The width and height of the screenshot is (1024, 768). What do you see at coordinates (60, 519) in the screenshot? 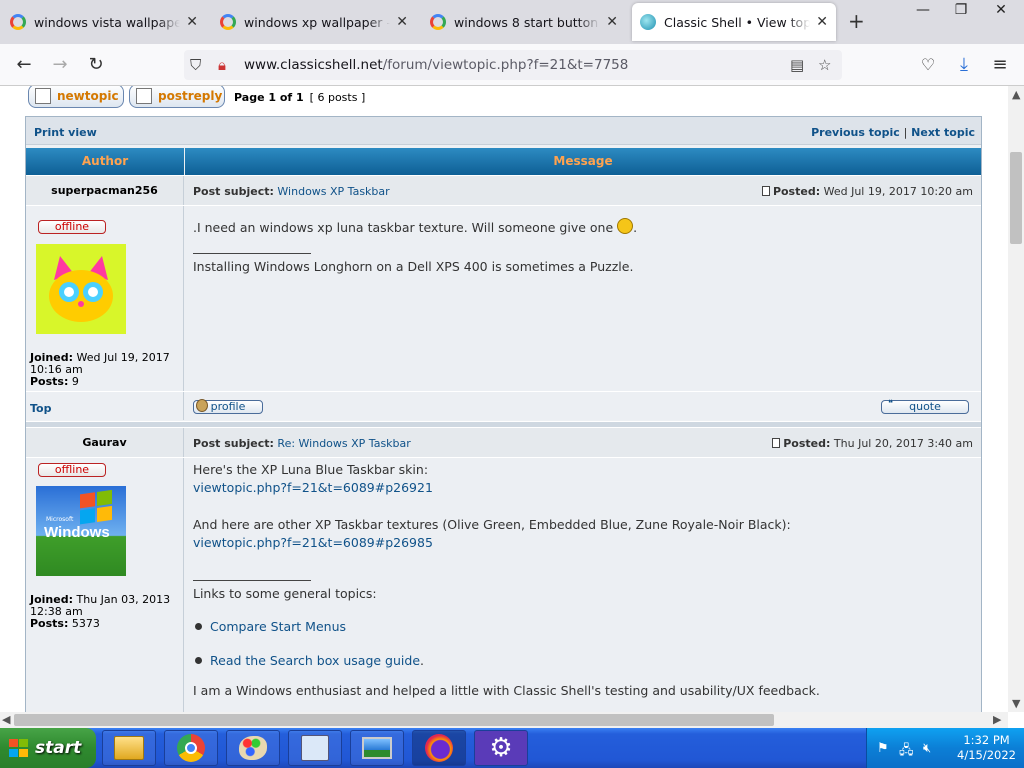
I see `avatar-microsoft-text: Microsoft` at bounding box center [60, 519].